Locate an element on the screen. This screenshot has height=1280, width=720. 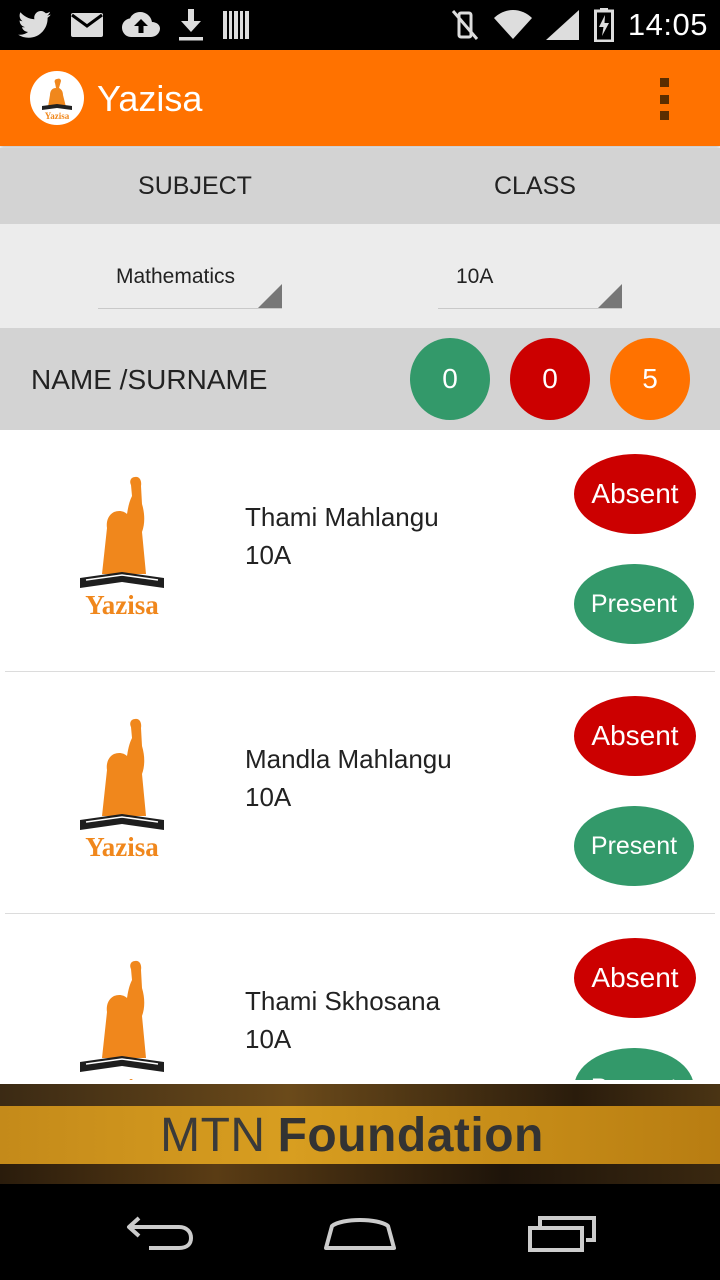
student-name: Thami Mahlangu is located at coordinates (342, 517).